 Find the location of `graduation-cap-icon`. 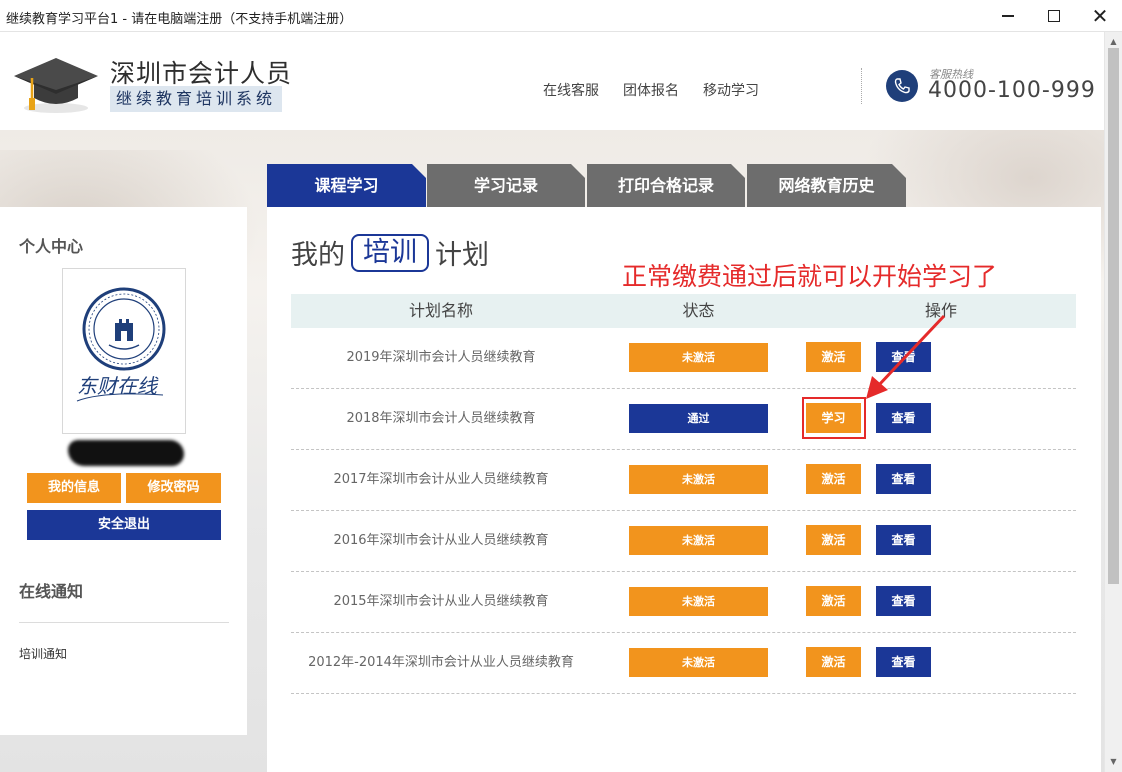

graduation-cap-icon is located at coordinates (56, 85).